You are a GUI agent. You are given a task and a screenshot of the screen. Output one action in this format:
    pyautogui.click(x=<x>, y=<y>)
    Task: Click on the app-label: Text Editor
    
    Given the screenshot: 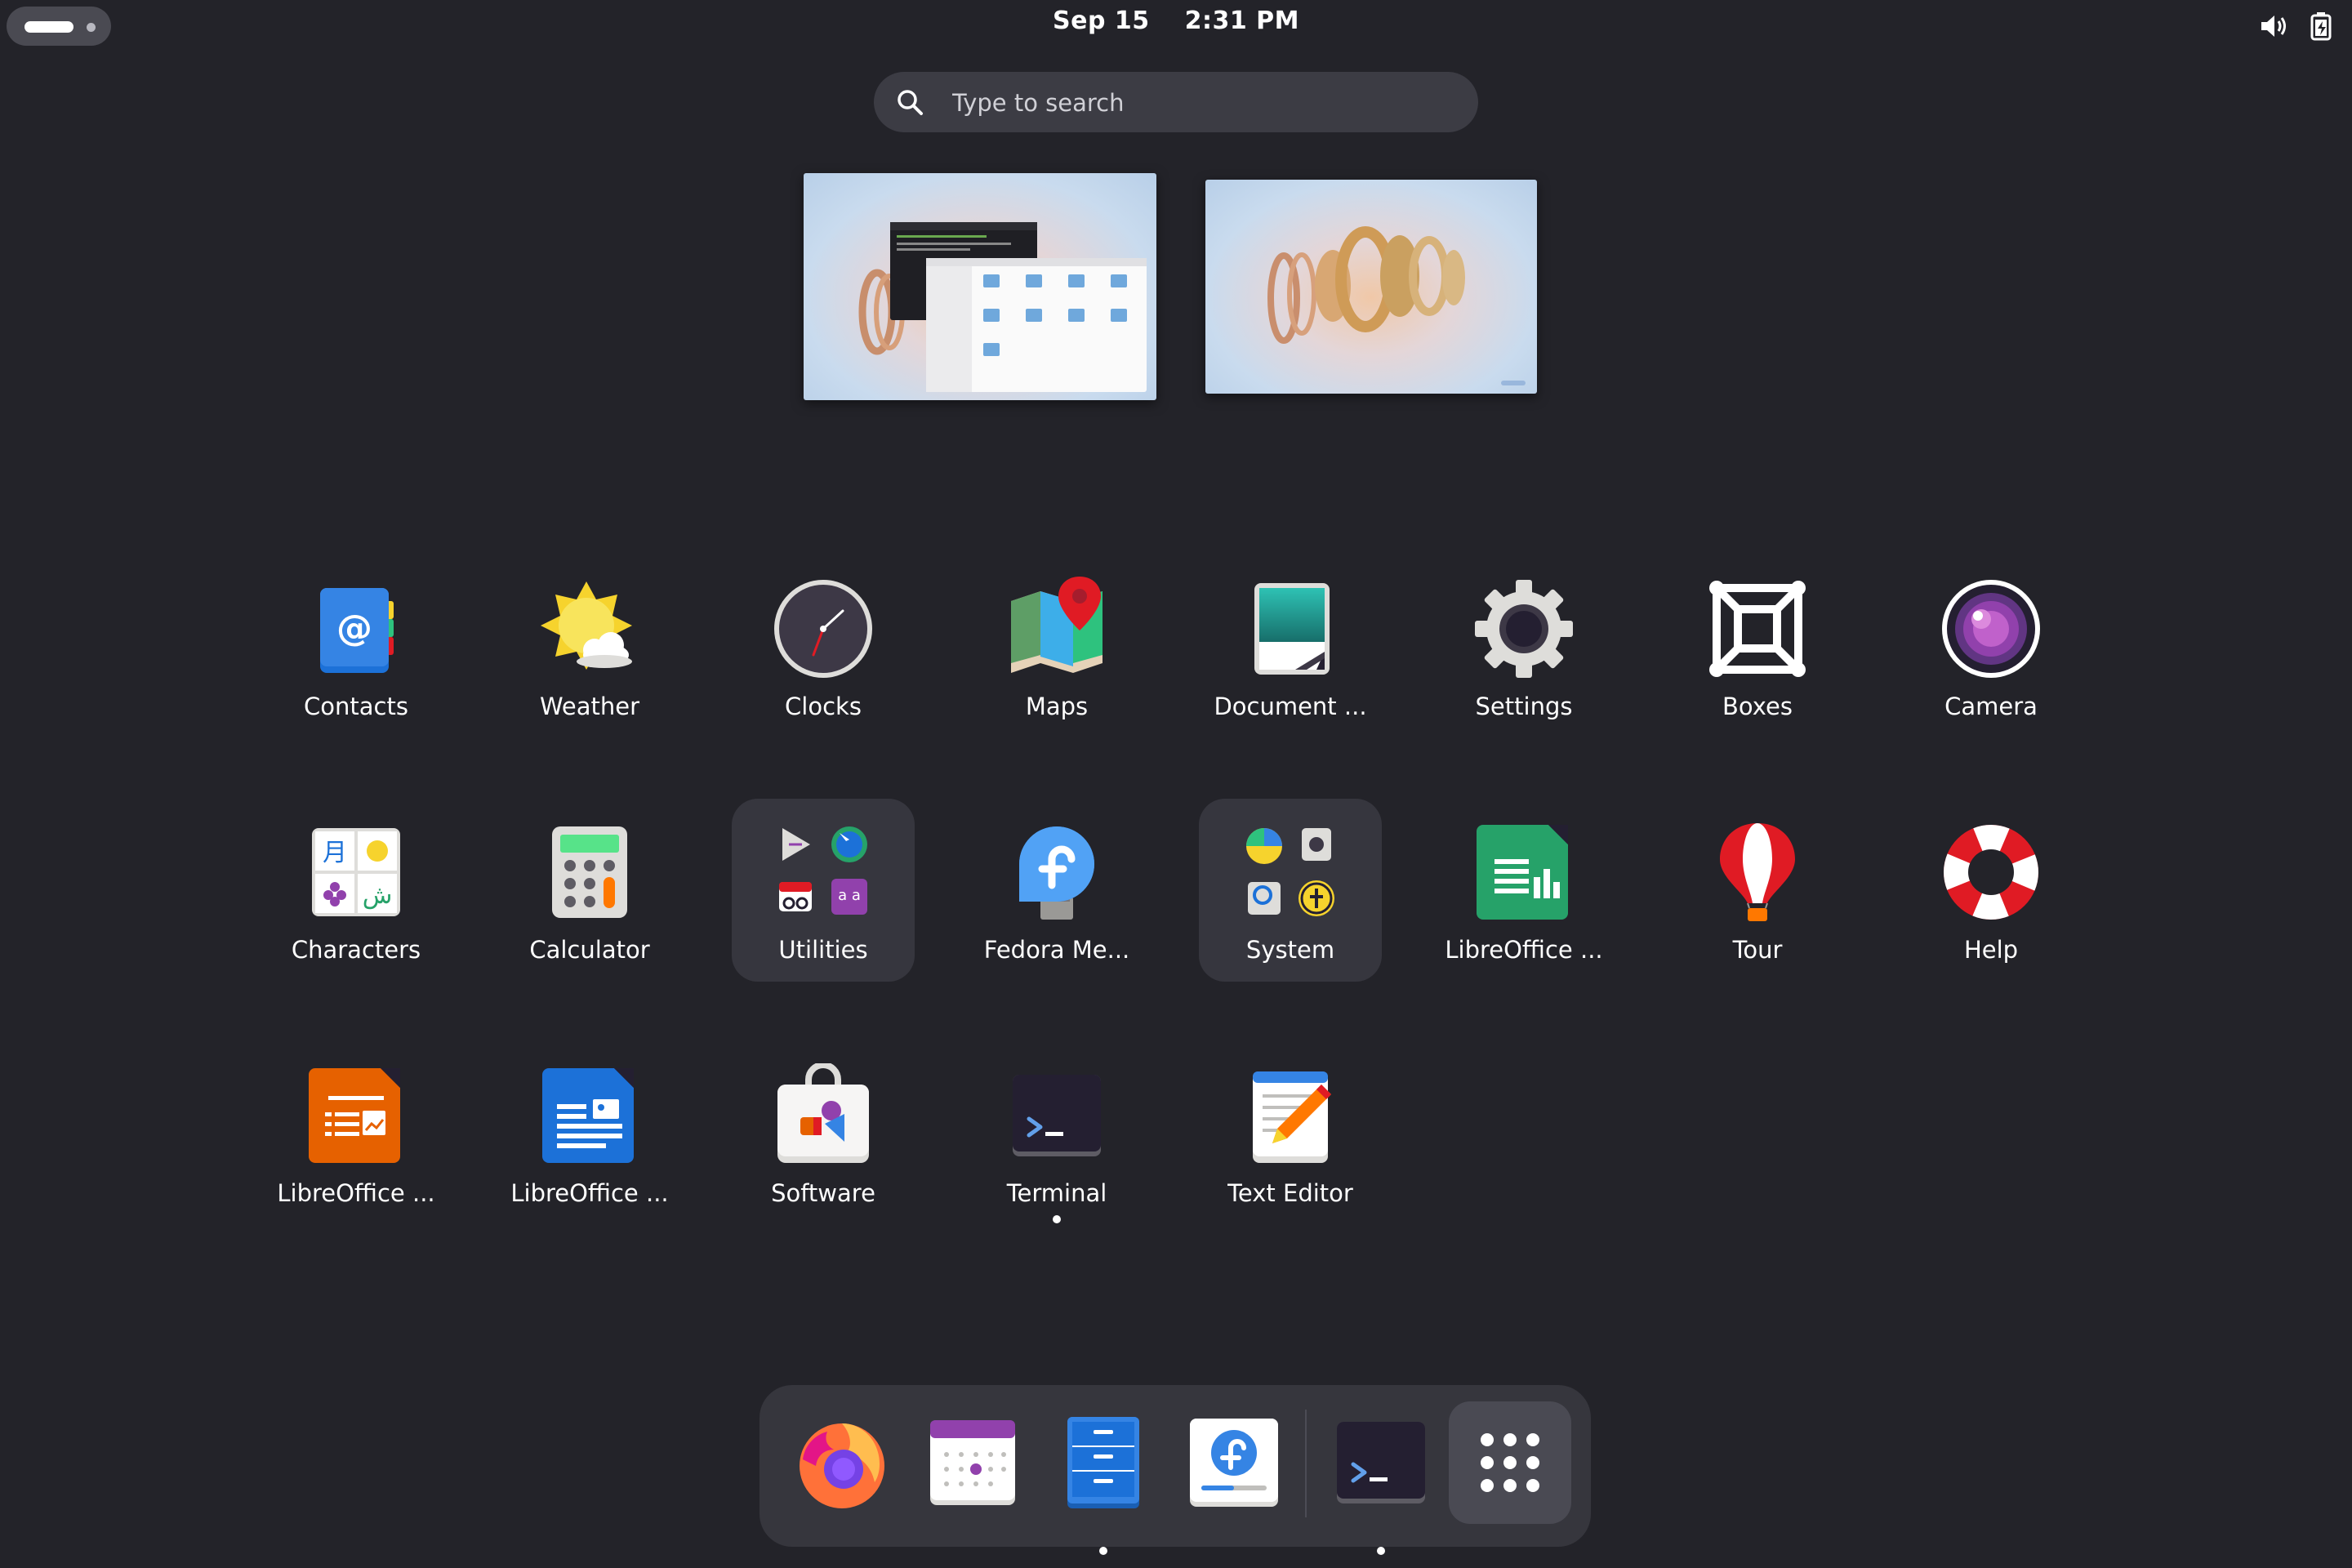 What is the action you would take?
    pyautogui.click(x=1290, y=1193)
    